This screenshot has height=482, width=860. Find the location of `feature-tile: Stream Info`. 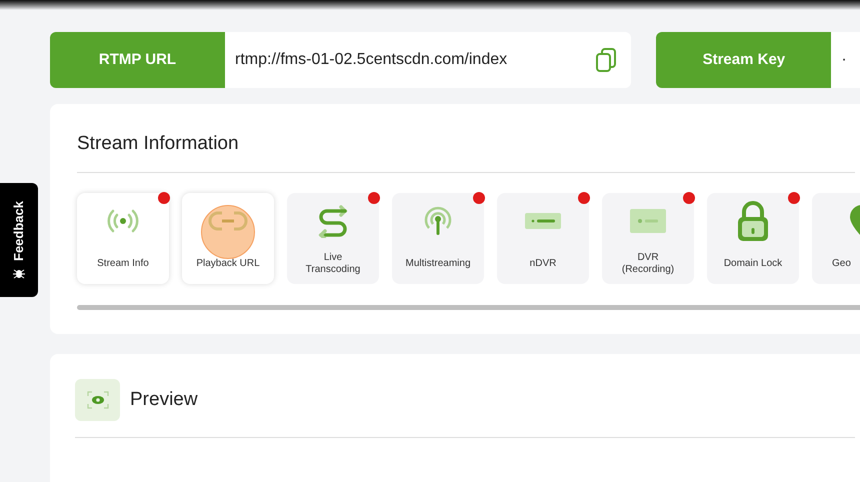

feature-tile: Stream Info is located at coordinates (123, 238).